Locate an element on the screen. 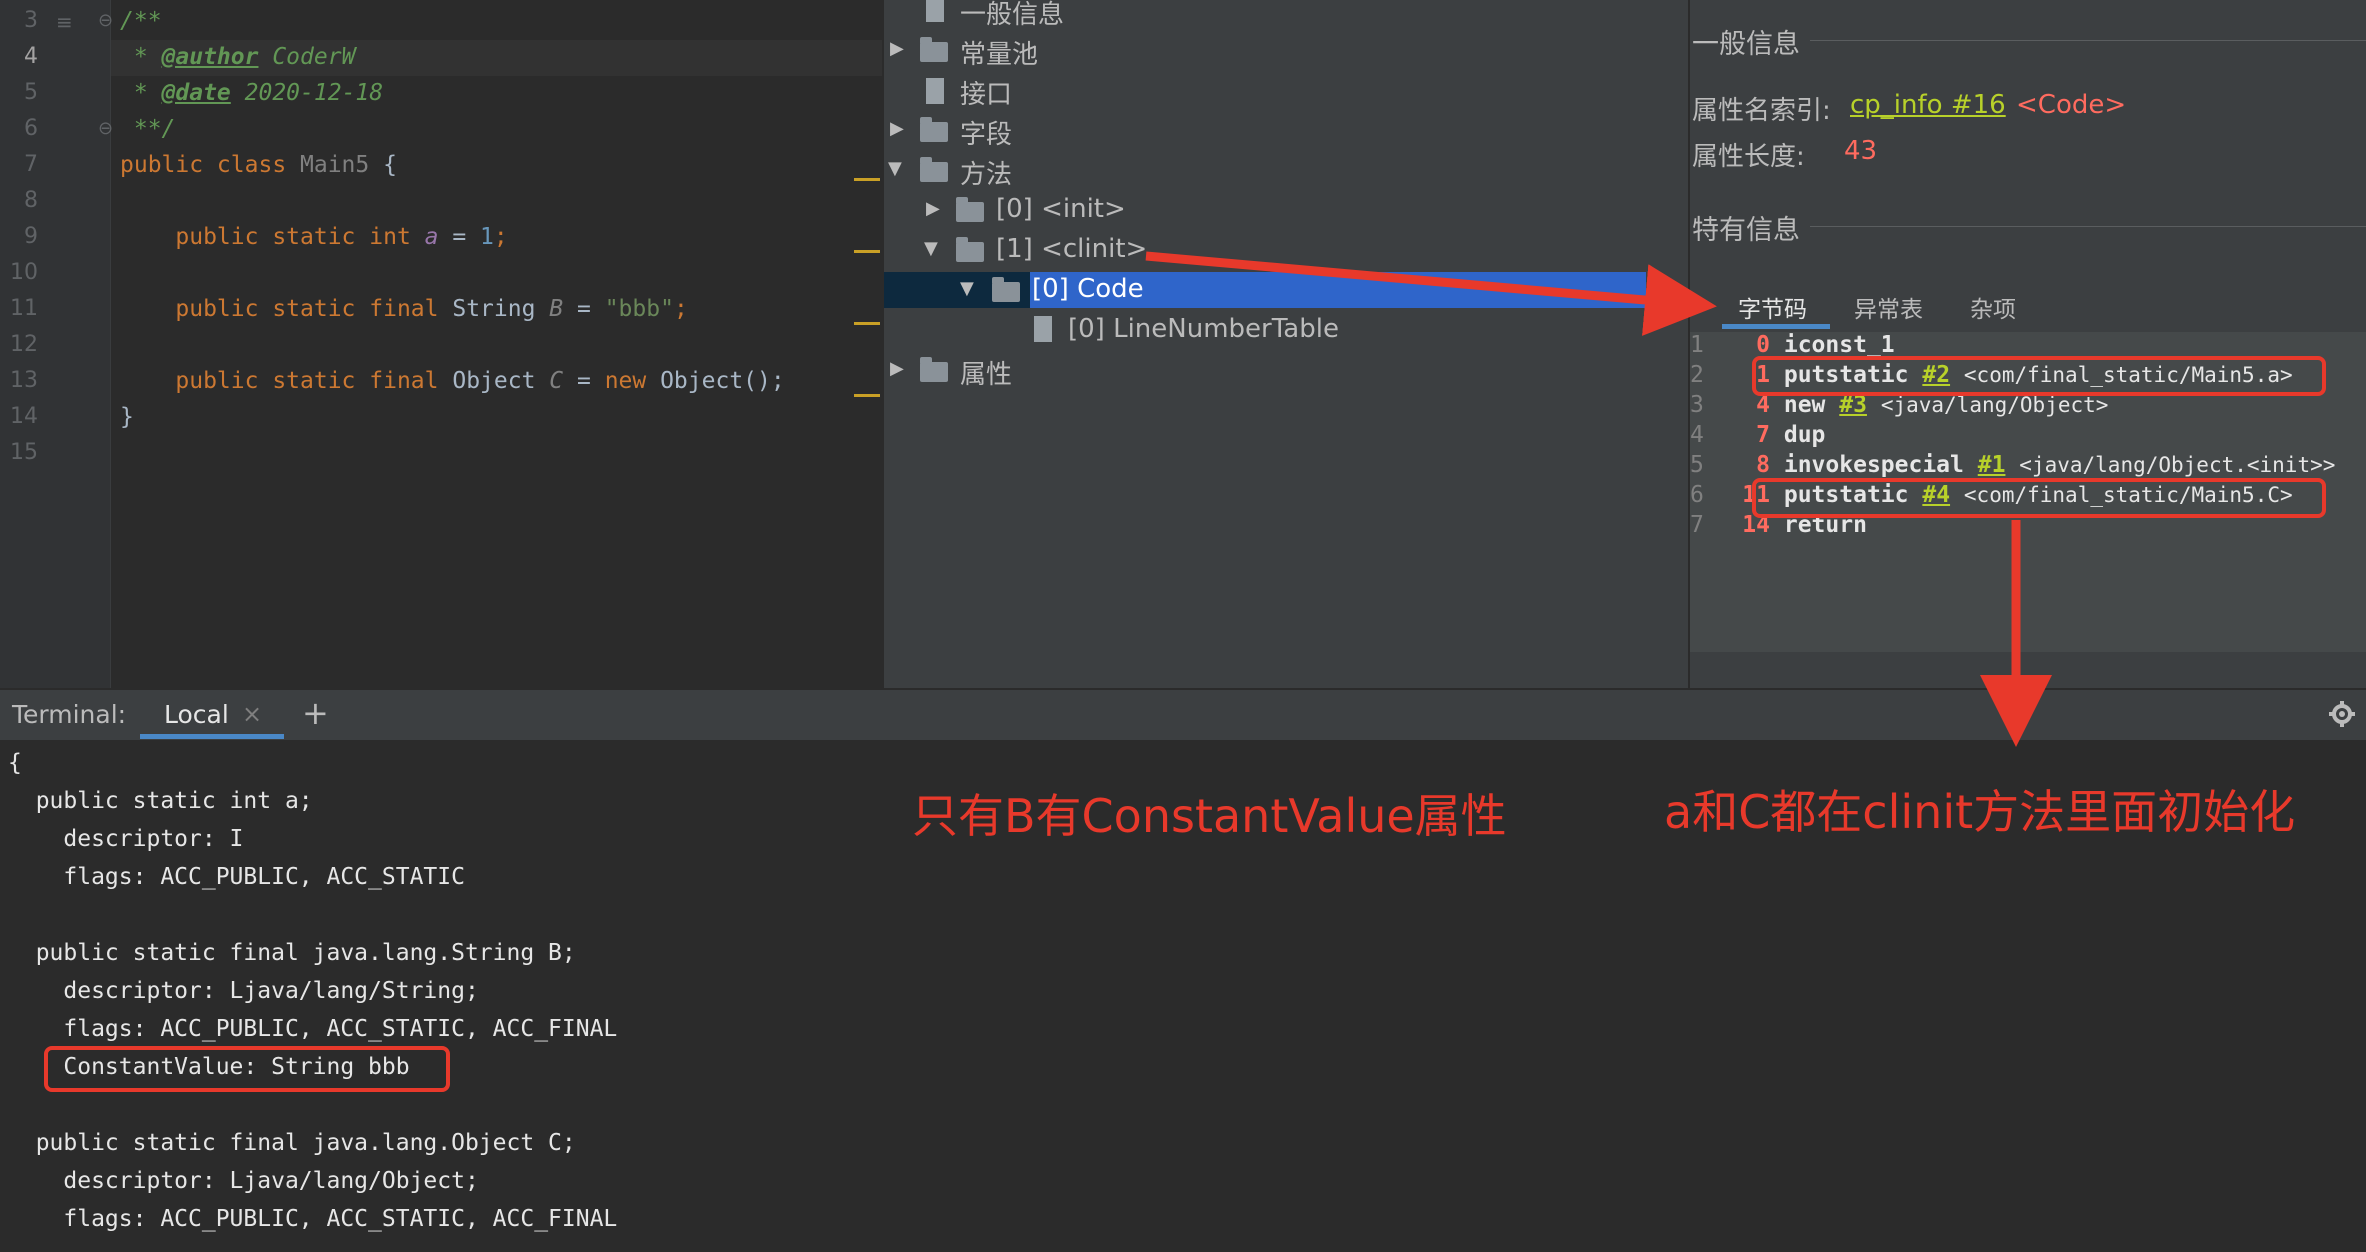  specific-info-title: 特有信息 is located at coordinates (1746, 230).